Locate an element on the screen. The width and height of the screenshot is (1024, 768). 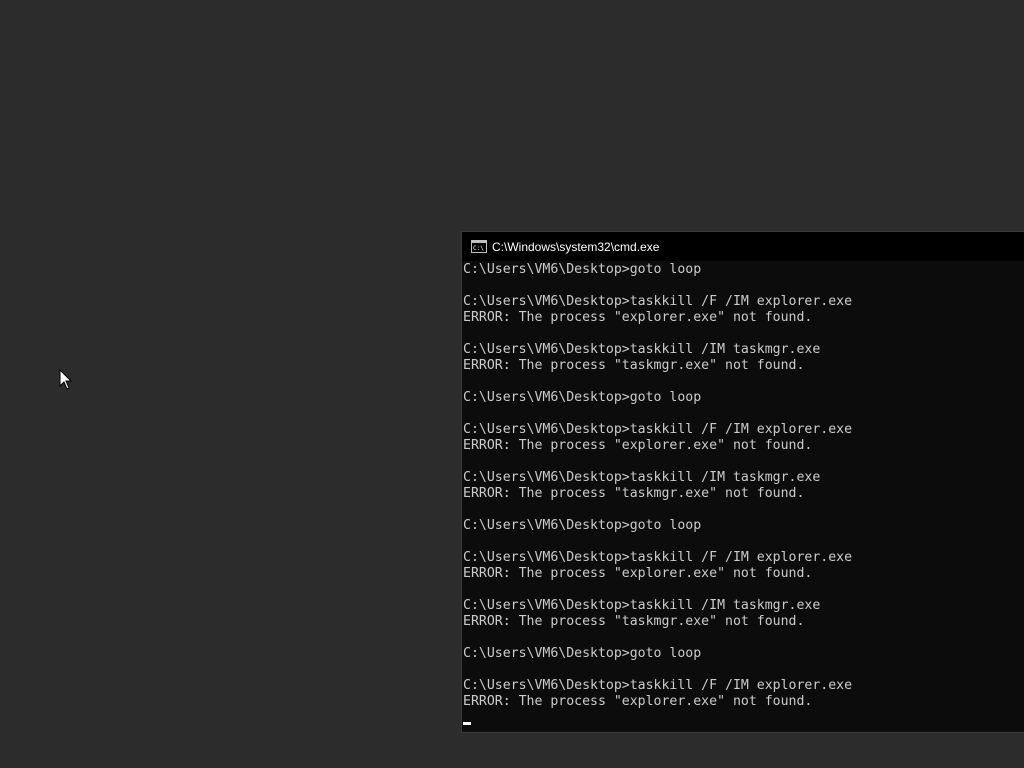
title-bar: C:\ C:\Windows\system32\cmd.exe is located at coordinates (743, 246).